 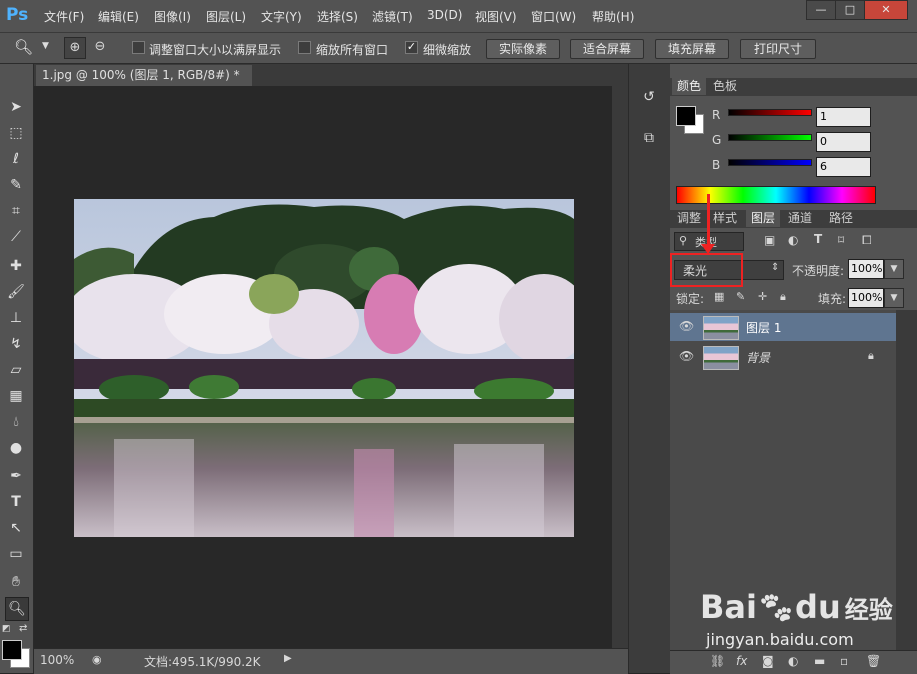 What do you see at coordinates (770, 137) in the screenshot?
I see `green-slider` at bounding box center [770, 137].